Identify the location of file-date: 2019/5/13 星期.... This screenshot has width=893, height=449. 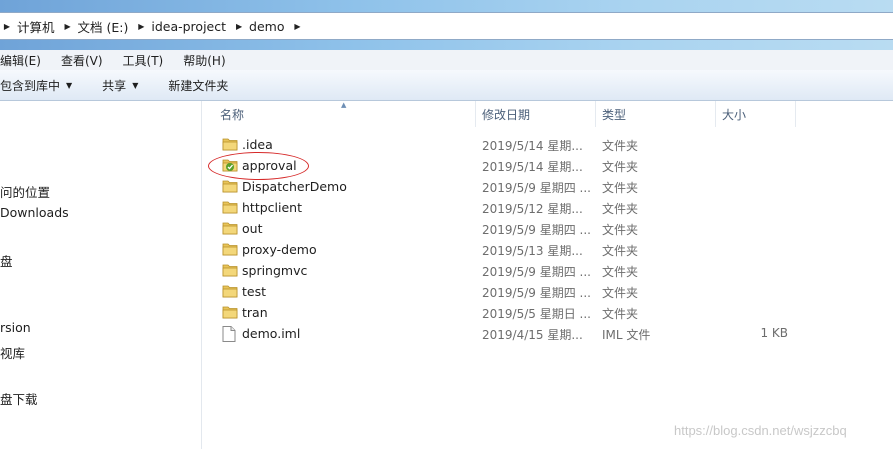
(532, 251).